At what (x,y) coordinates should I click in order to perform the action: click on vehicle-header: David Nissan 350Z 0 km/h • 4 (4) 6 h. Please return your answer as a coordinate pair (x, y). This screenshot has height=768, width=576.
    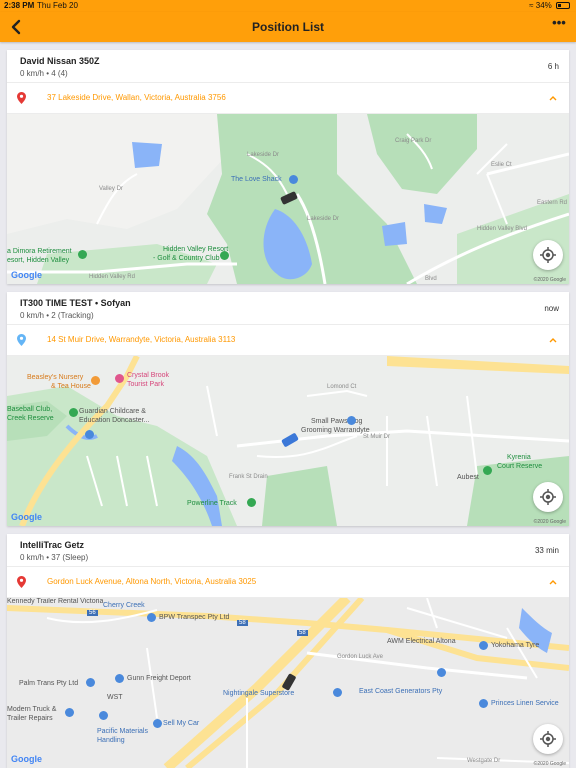
    Looking at the image, I should click on (288, 66).